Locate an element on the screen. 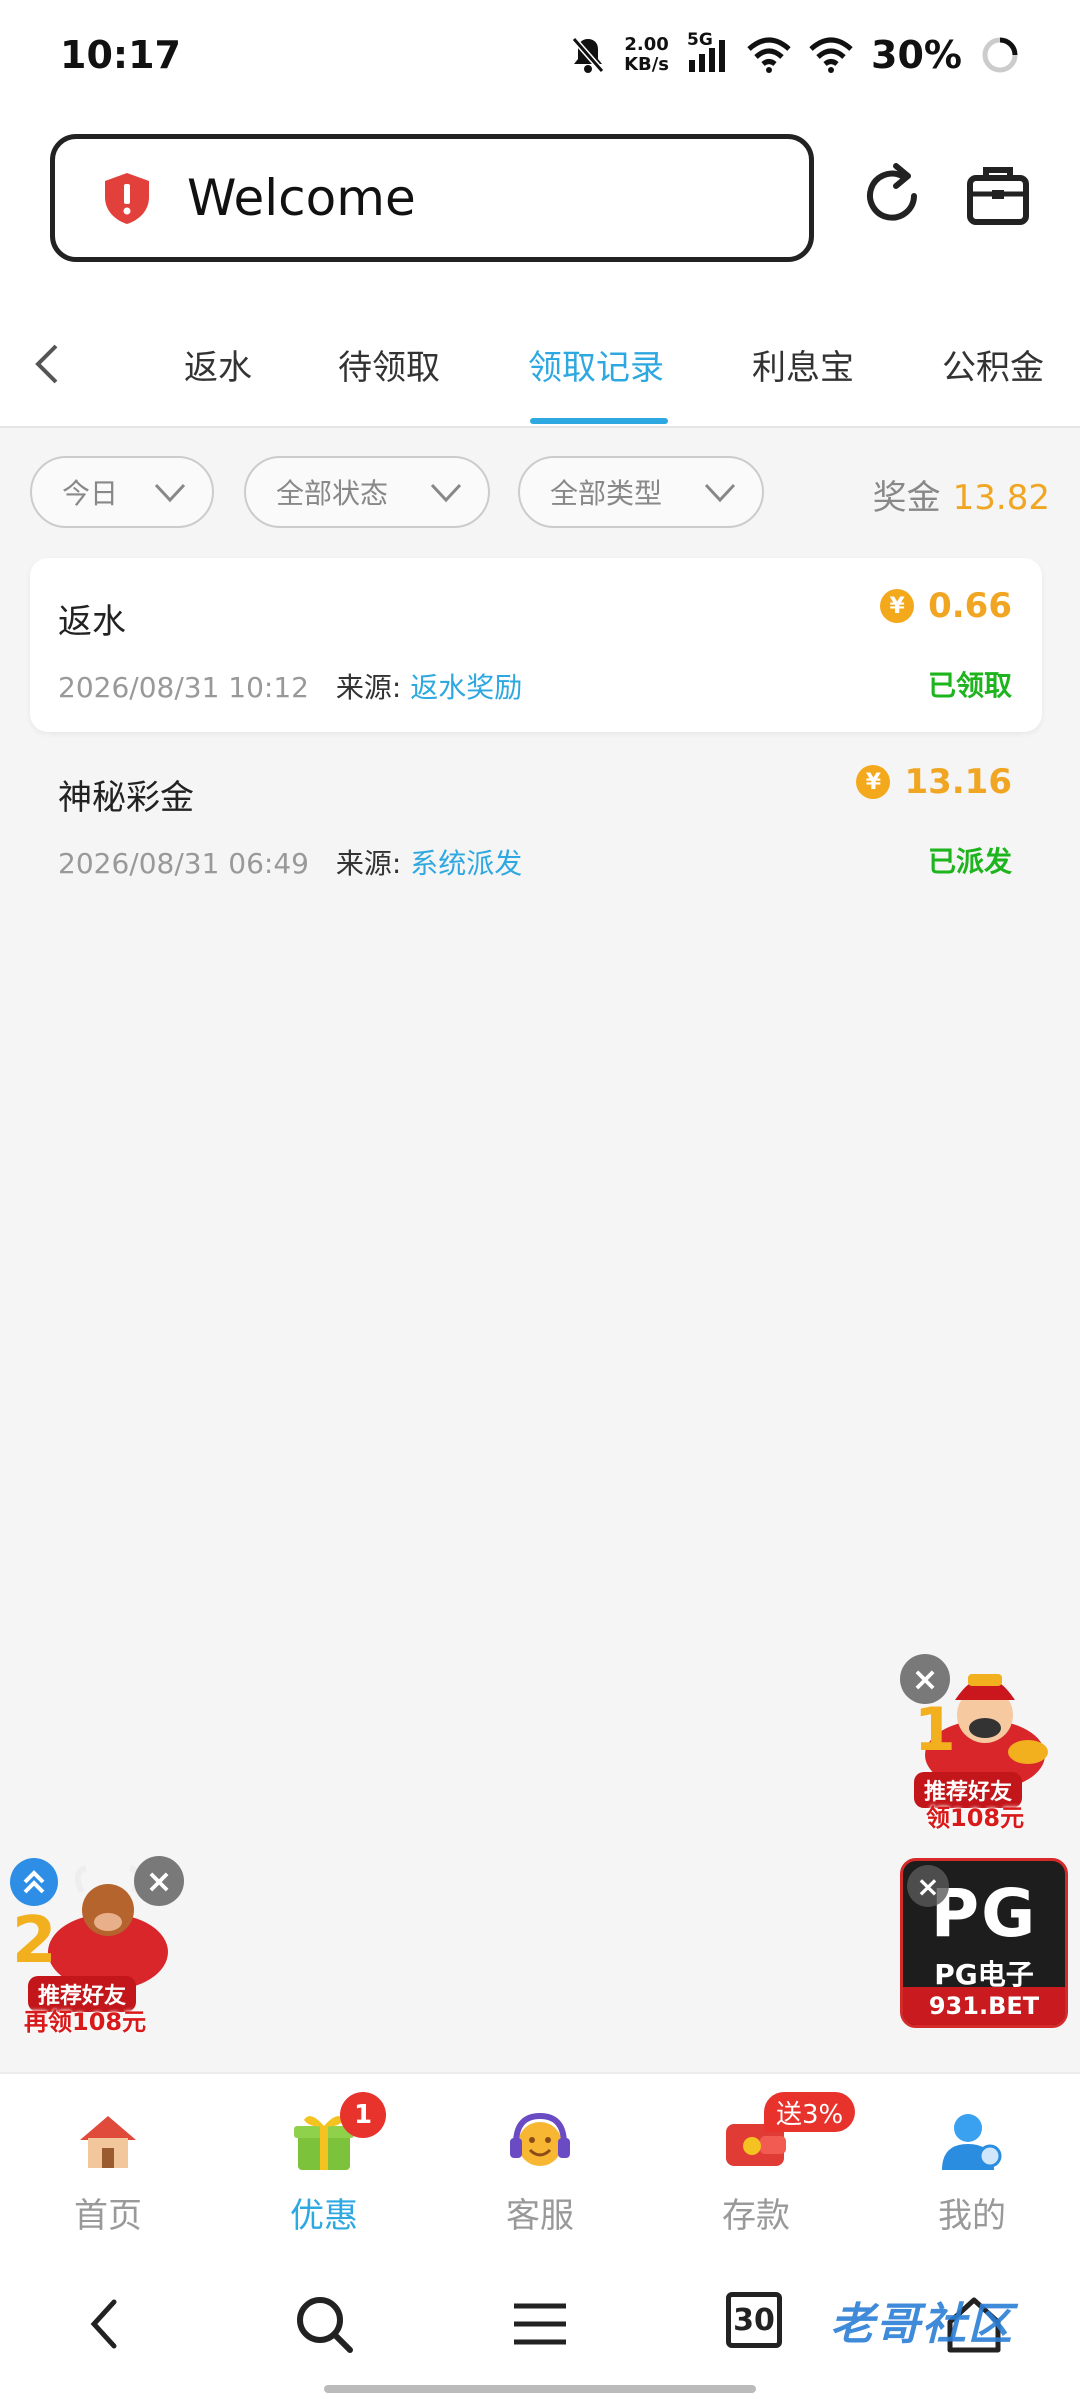 The width and height of the screenshot is (1080, 2400). chevron-left-icon is located at coordinates (48, 364).